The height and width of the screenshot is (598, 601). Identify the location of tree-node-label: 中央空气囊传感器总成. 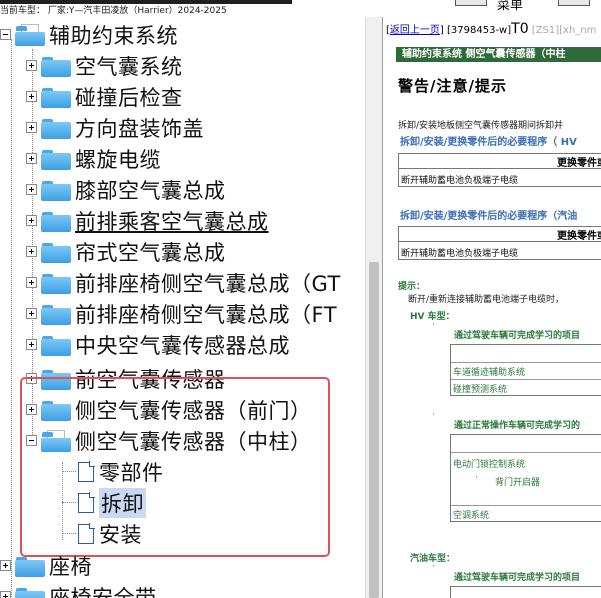
(182, 345).